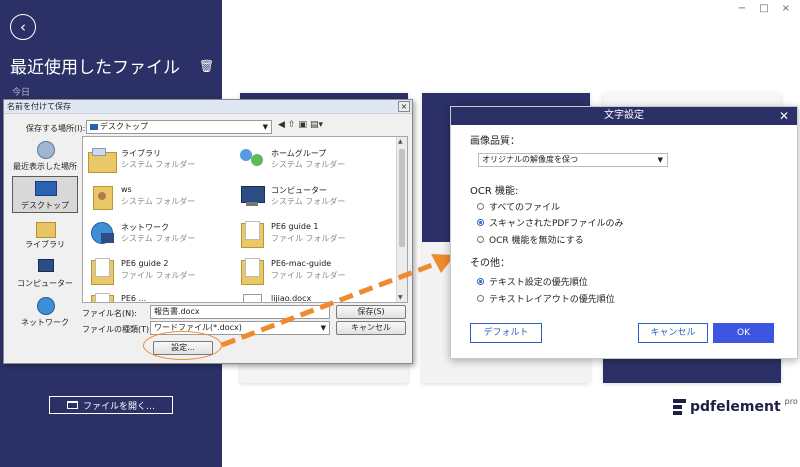 The height and width of the screenshot is (467, 800). What do you see at coordinates (160, 234) in the screenshot?
I see `list-item: ネットワーク システム フォルダー` at bounding box center [160, 234].